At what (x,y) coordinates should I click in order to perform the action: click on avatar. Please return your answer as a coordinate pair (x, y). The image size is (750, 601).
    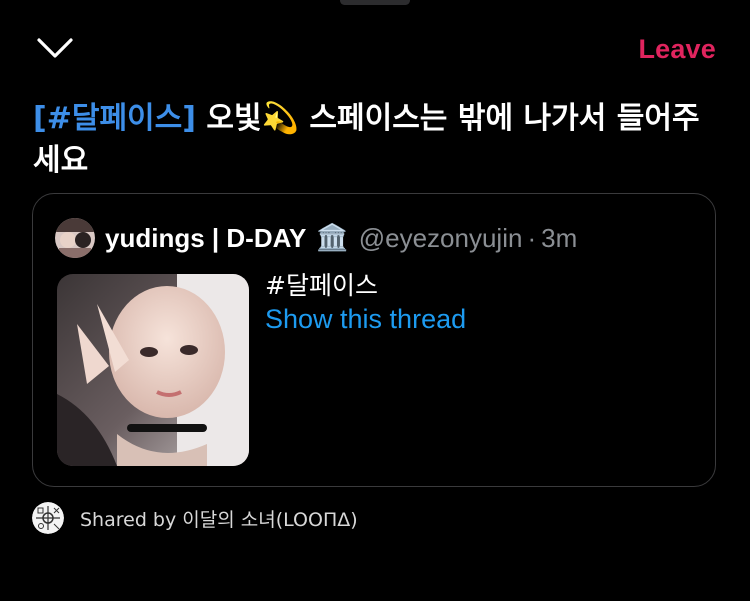
    Looking at the image, I should click on (75, 238).